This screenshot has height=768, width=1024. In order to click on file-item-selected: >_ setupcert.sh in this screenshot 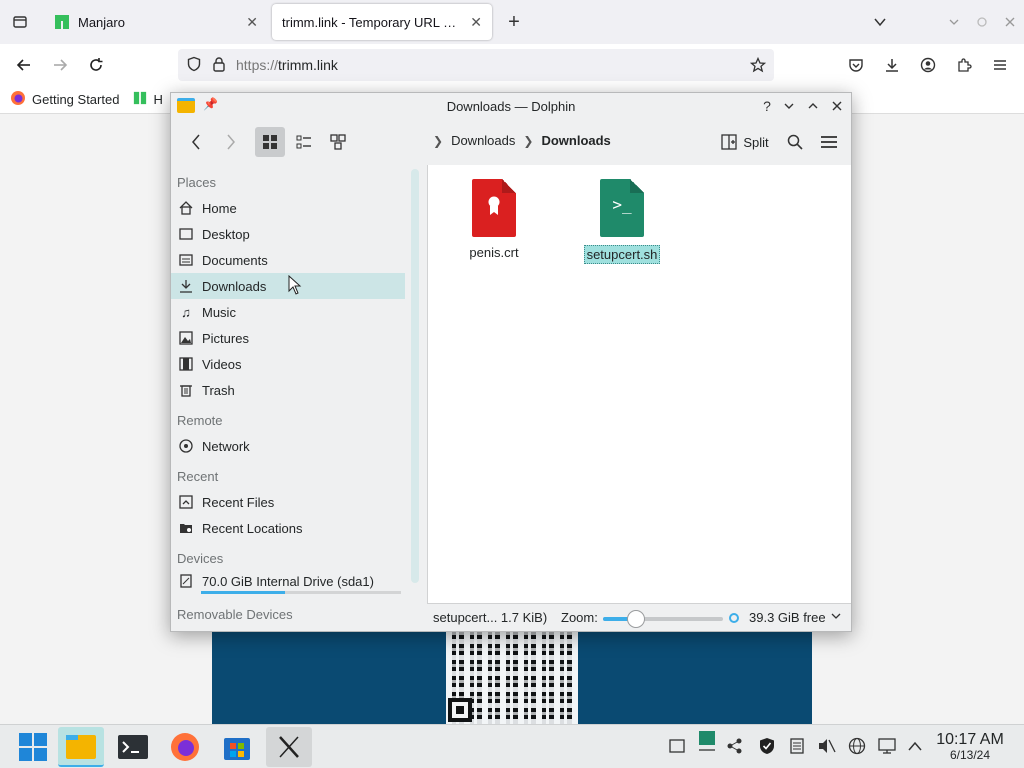, I will do `click(622, 221)`.